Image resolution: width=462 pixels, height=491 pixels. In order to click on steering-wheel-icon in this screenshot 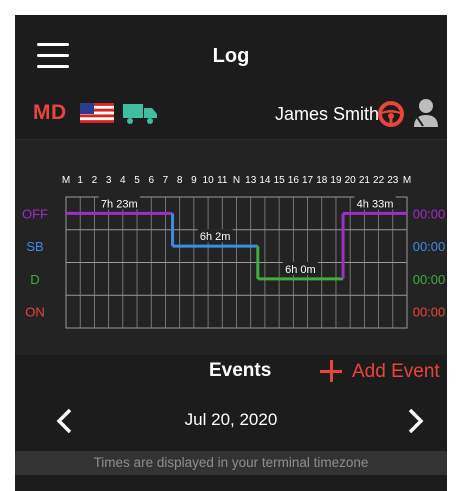, I will do `click(391, 114)`.